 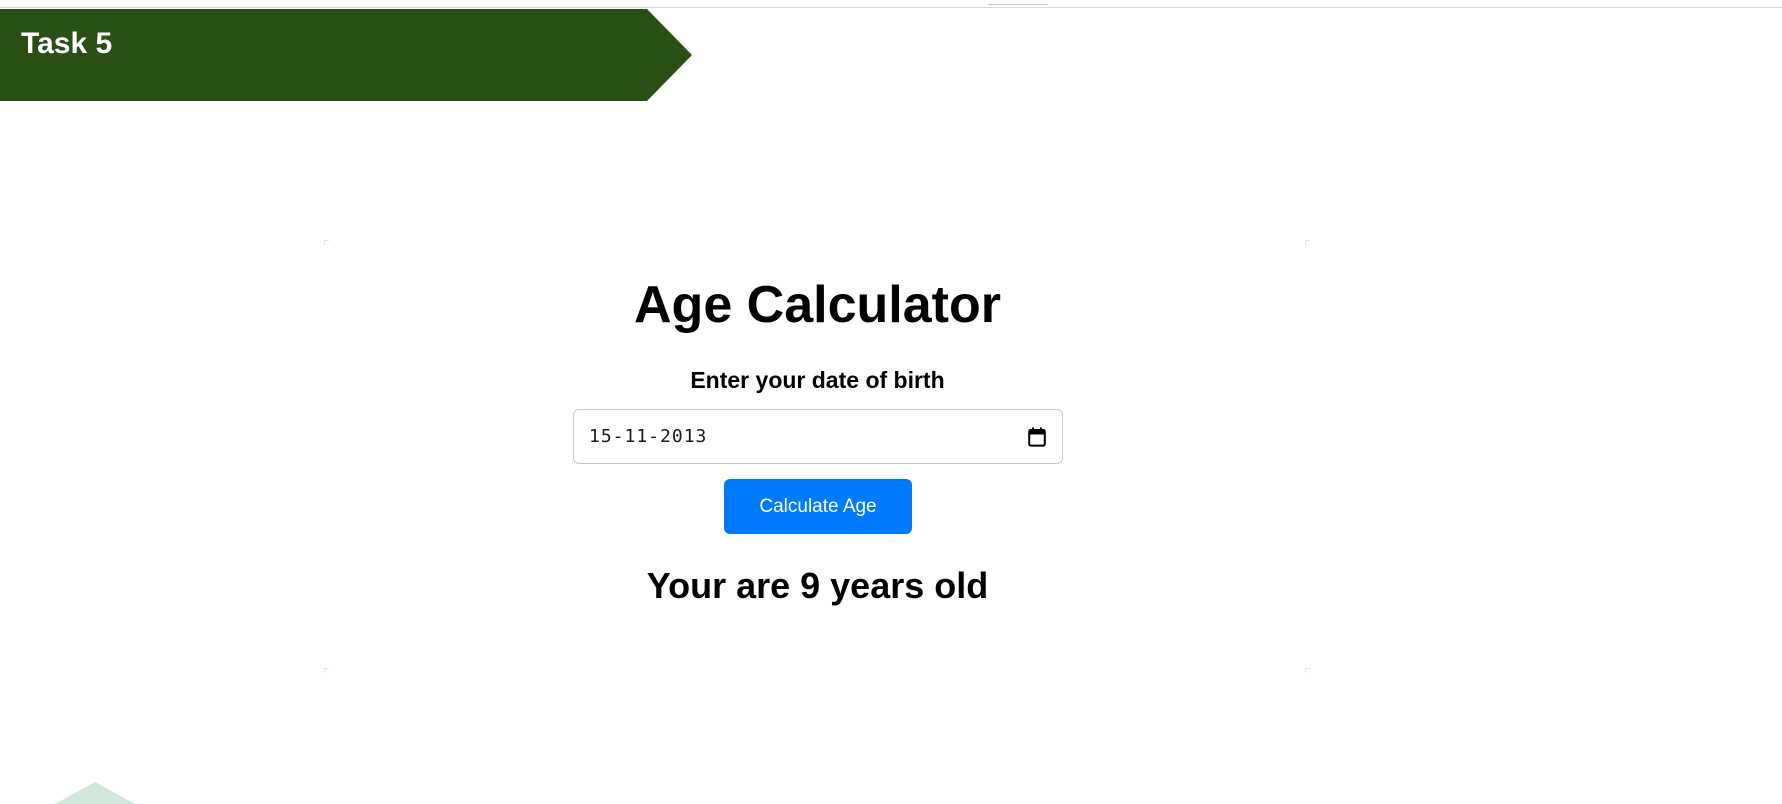 I want to click on top-divider-tab, so click(x=1018, y=2).